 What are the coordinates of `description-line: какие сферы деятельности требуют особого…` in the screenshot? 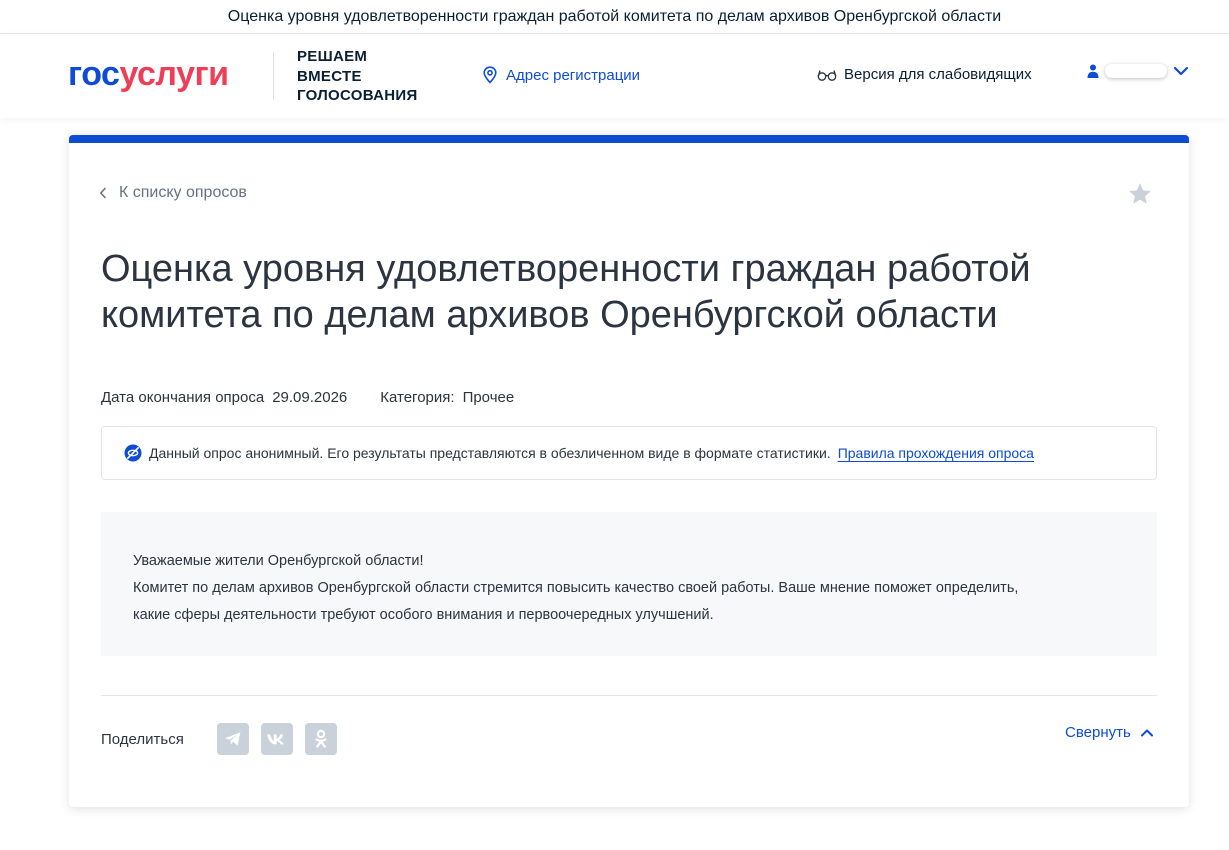 It's located at (423, 615).